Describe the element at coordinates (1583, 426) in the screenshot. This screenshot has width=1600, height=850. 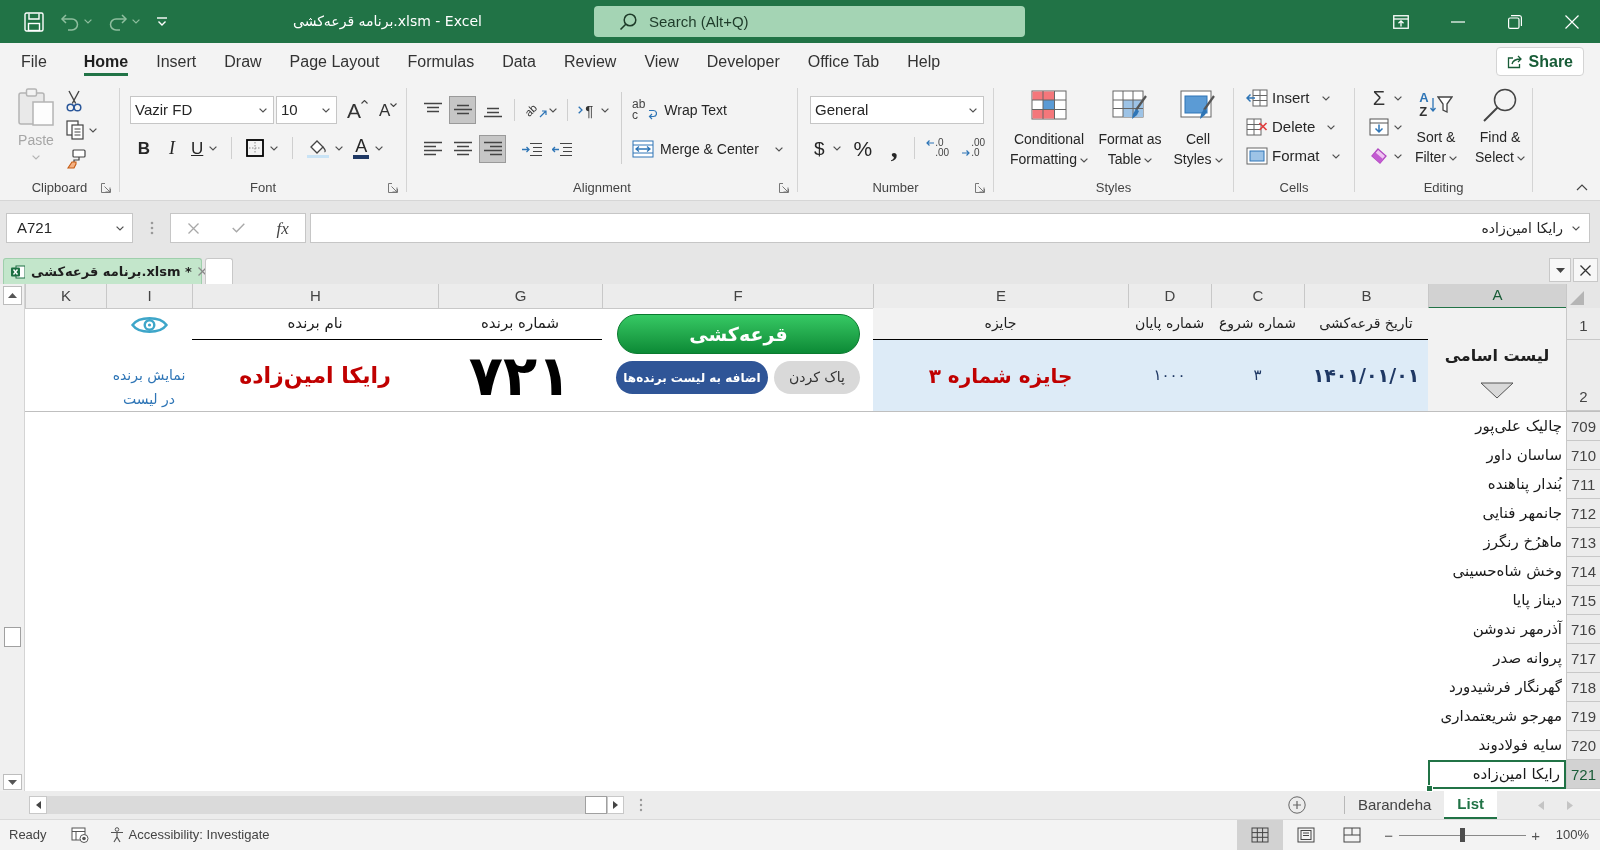
I see `row-header: 709` at that location.